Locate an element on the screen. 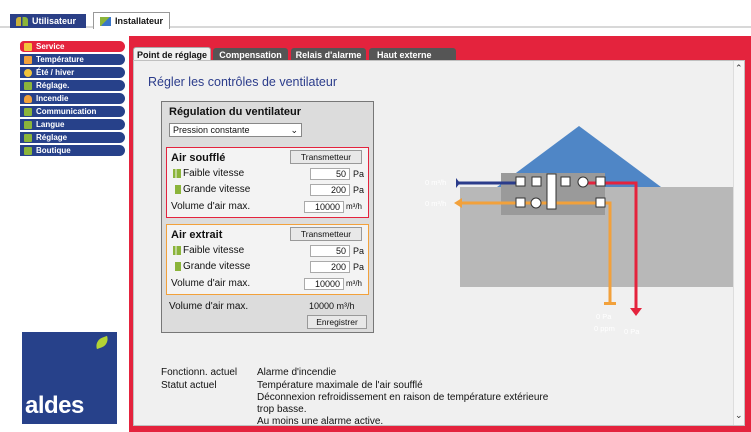 The height and width of the screenshot is (432, 751). tab-label: Relais d'alarme is located at coordinates (328, 55).